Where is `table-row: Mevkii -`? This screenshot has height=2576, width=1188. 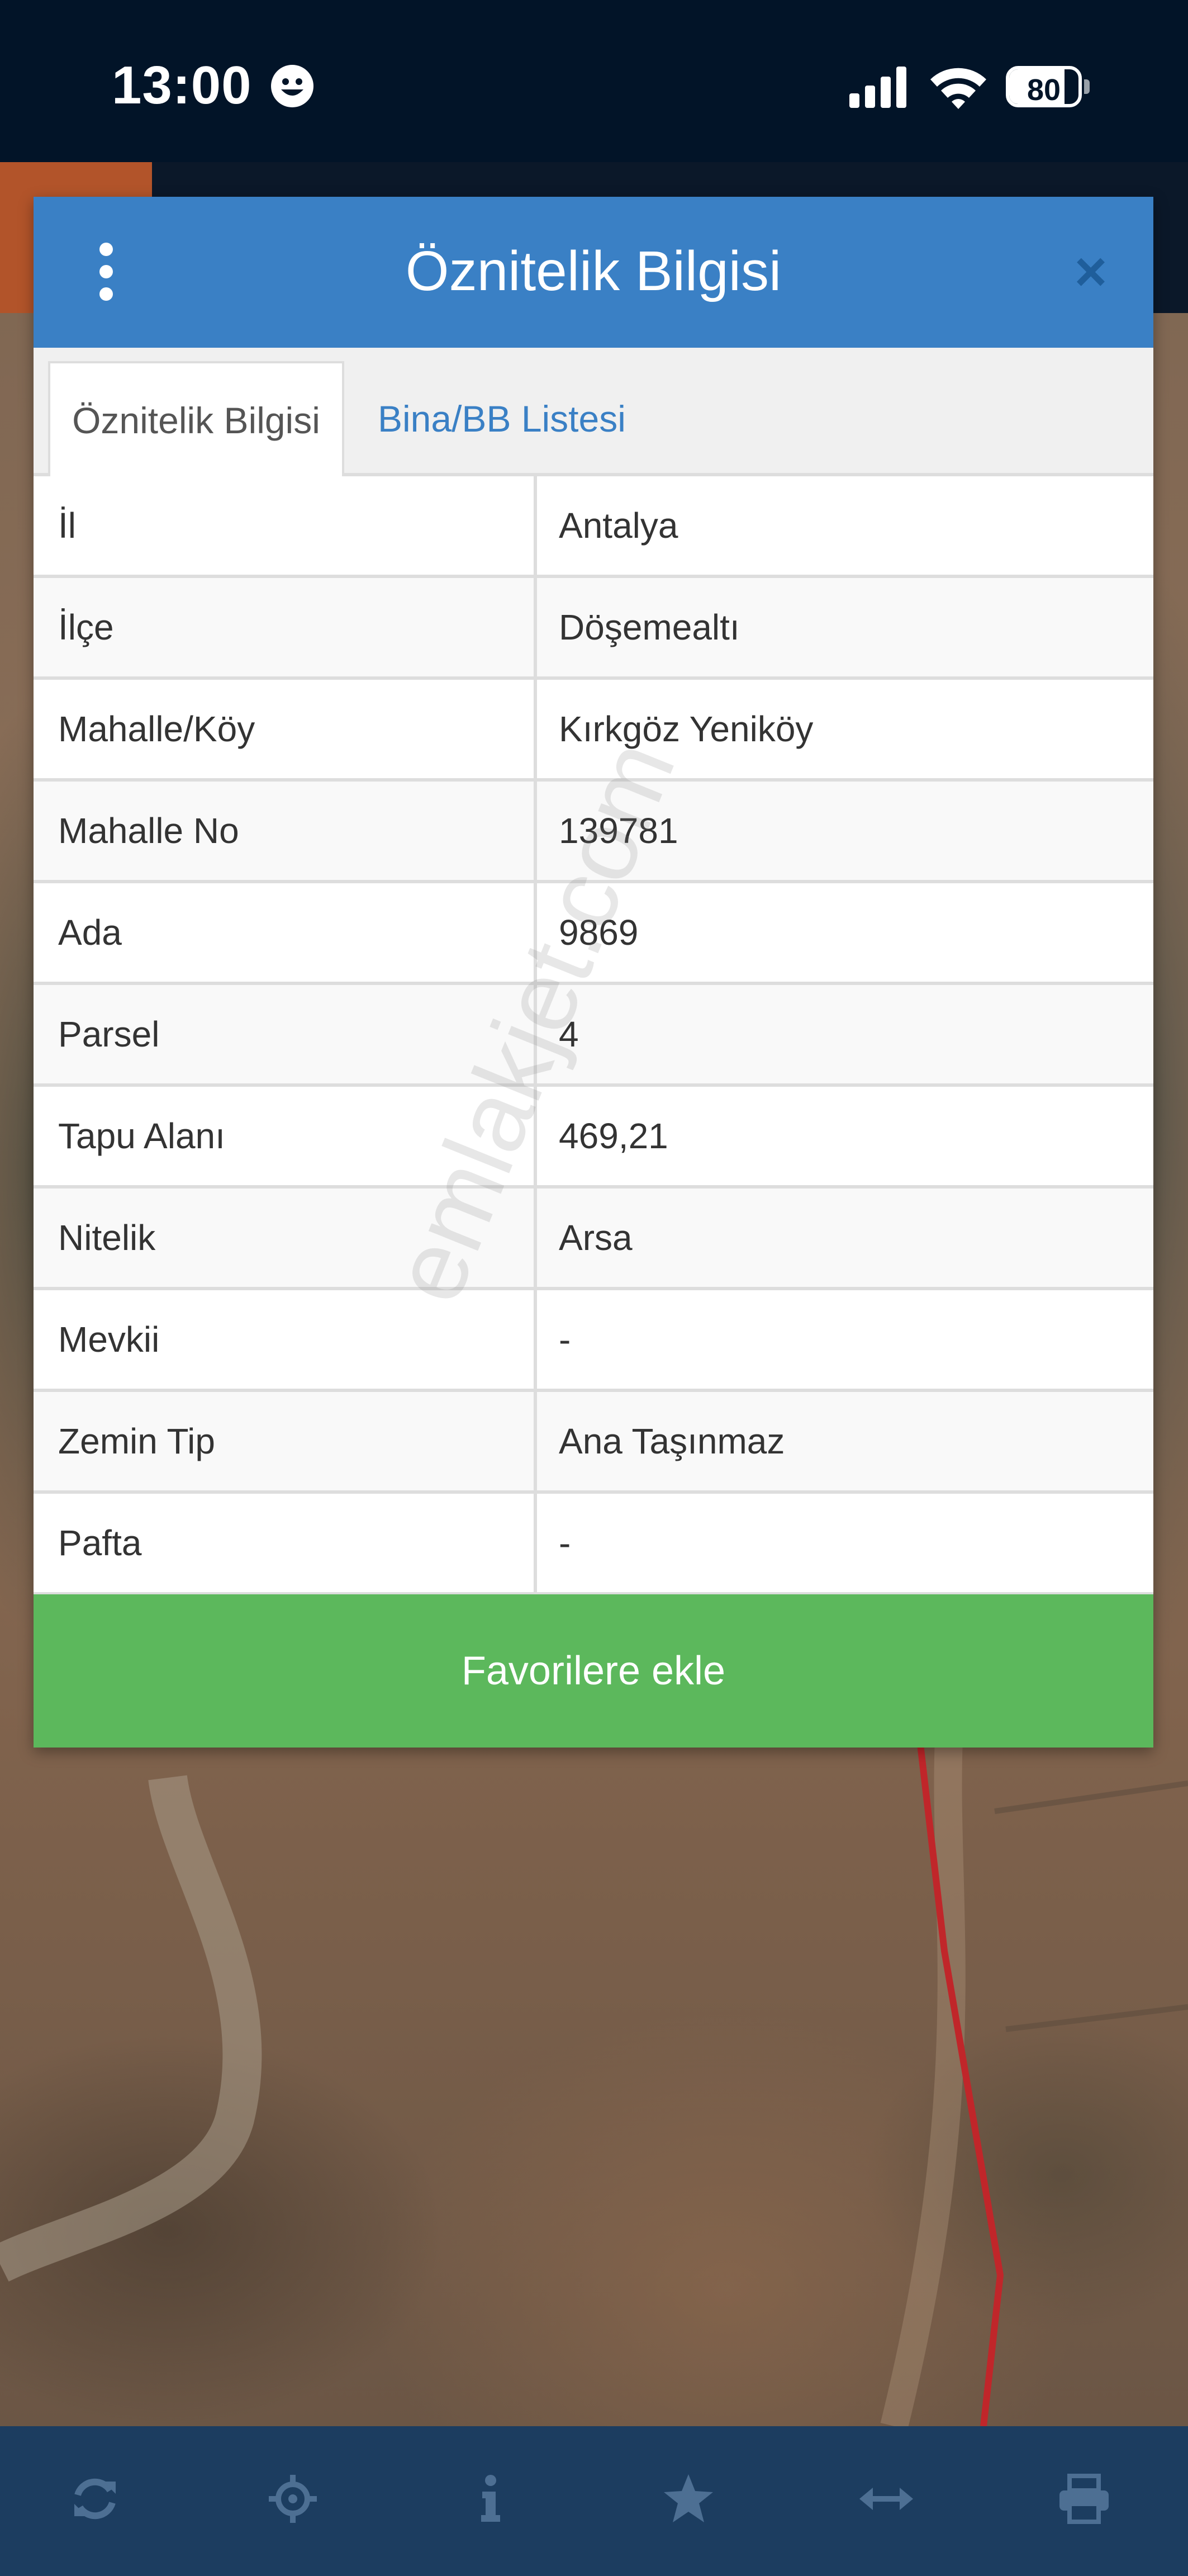
table-row: Mevkii - is located at coordinates (593, 1341).